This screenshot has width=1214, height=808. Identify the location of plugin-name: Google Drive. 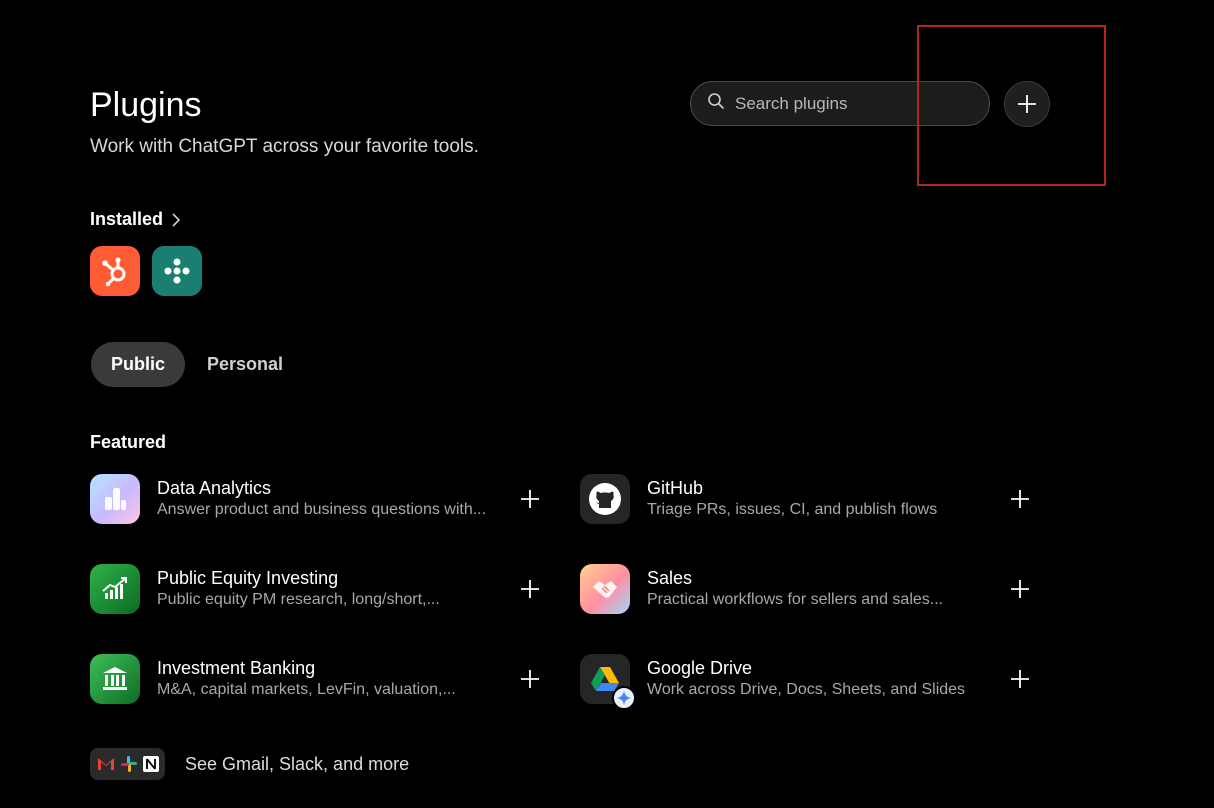
(700, 668).